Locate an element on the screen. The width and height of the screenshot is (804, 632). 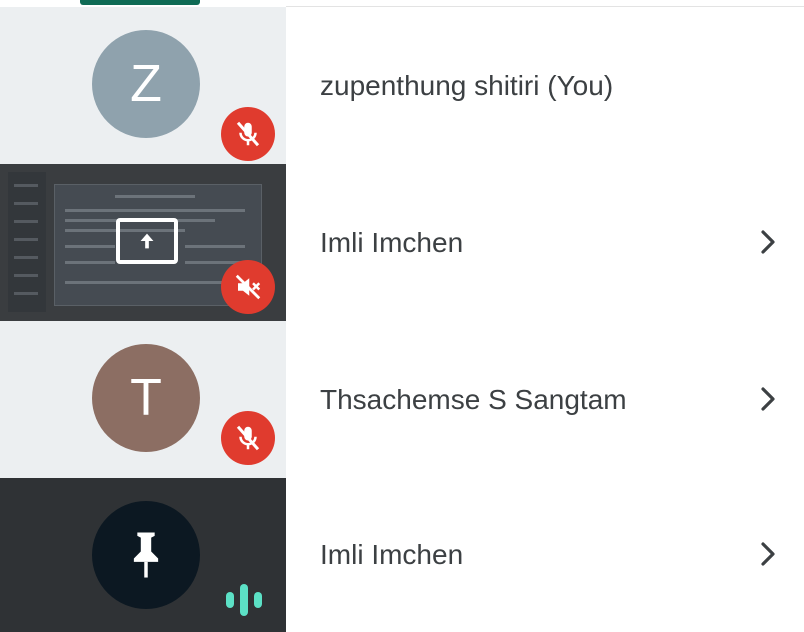
screen-share-icon is located at coordinates (147, 241).